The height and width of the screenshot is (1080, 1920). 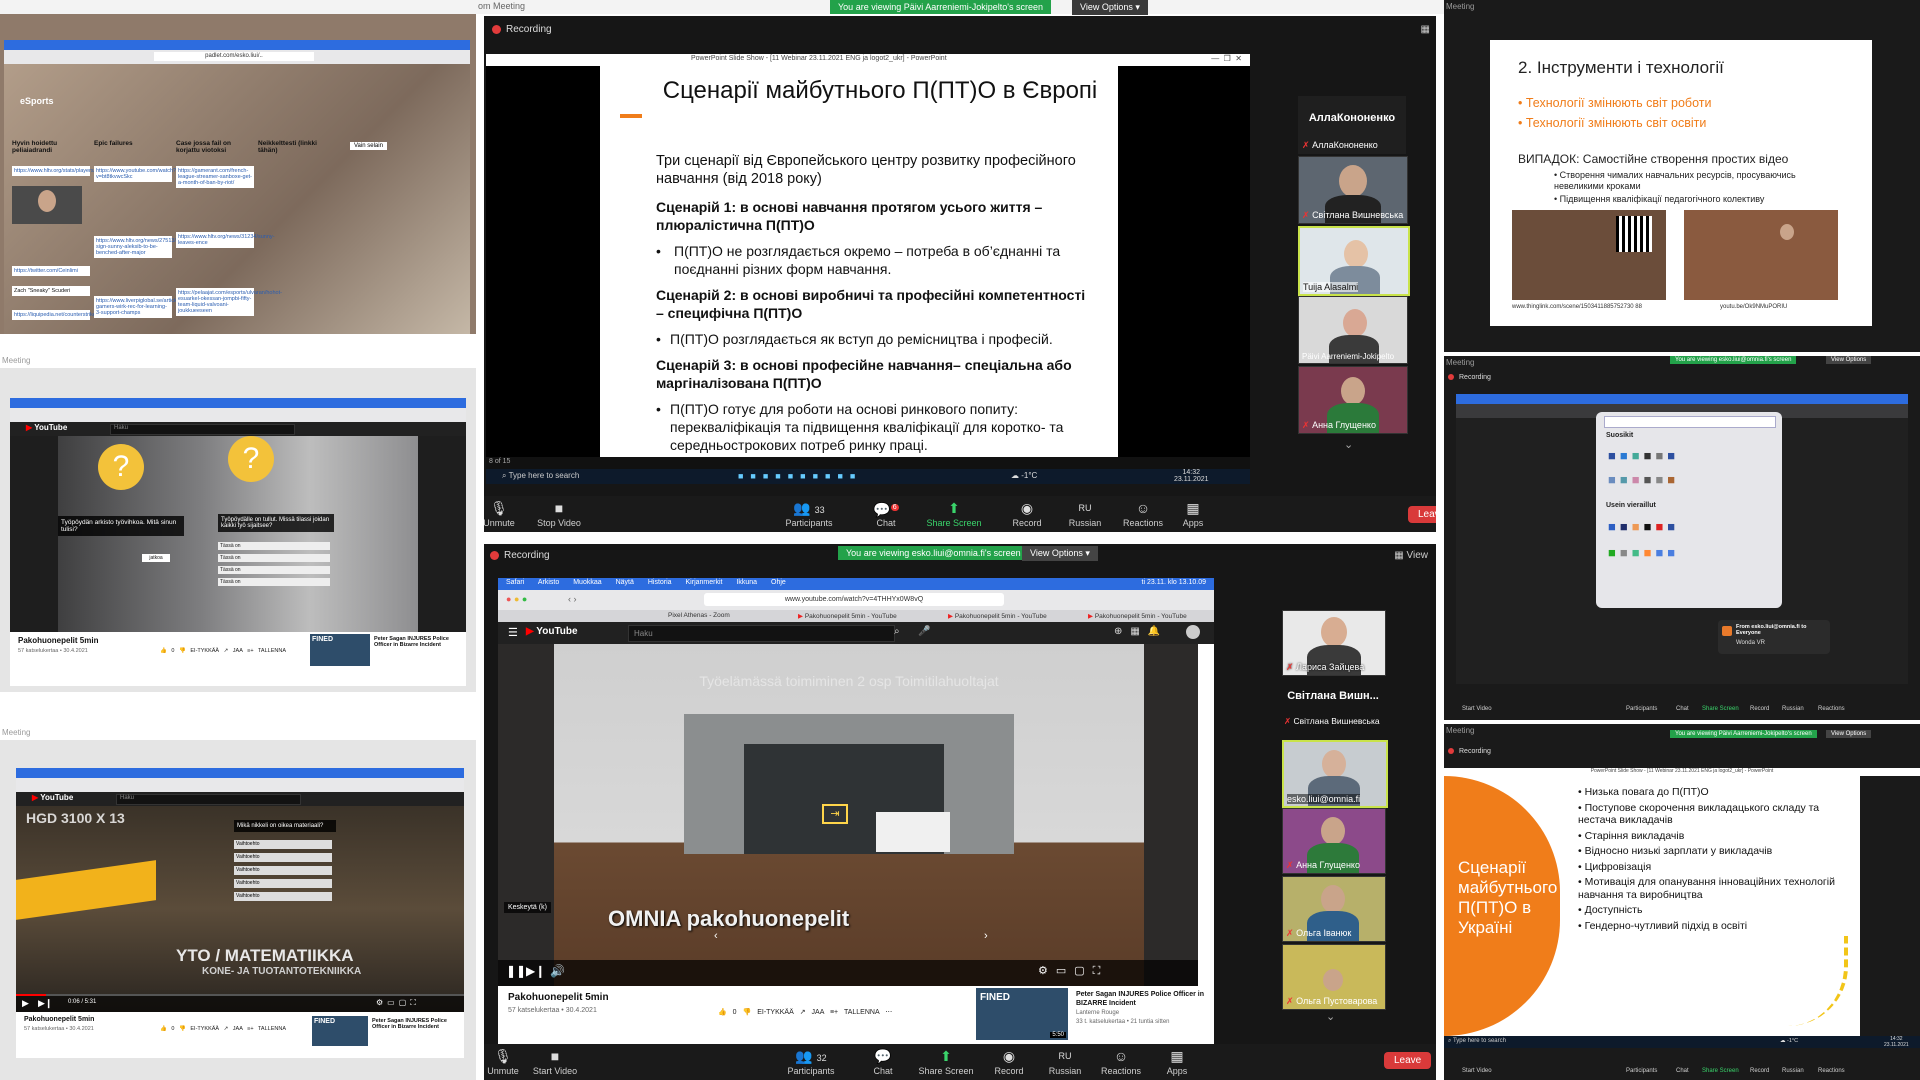 What do you see at coordinates (1425, 29) in the screenshot?
I see `grid-view-icon: ▦` at bounding box center [1425, 29].